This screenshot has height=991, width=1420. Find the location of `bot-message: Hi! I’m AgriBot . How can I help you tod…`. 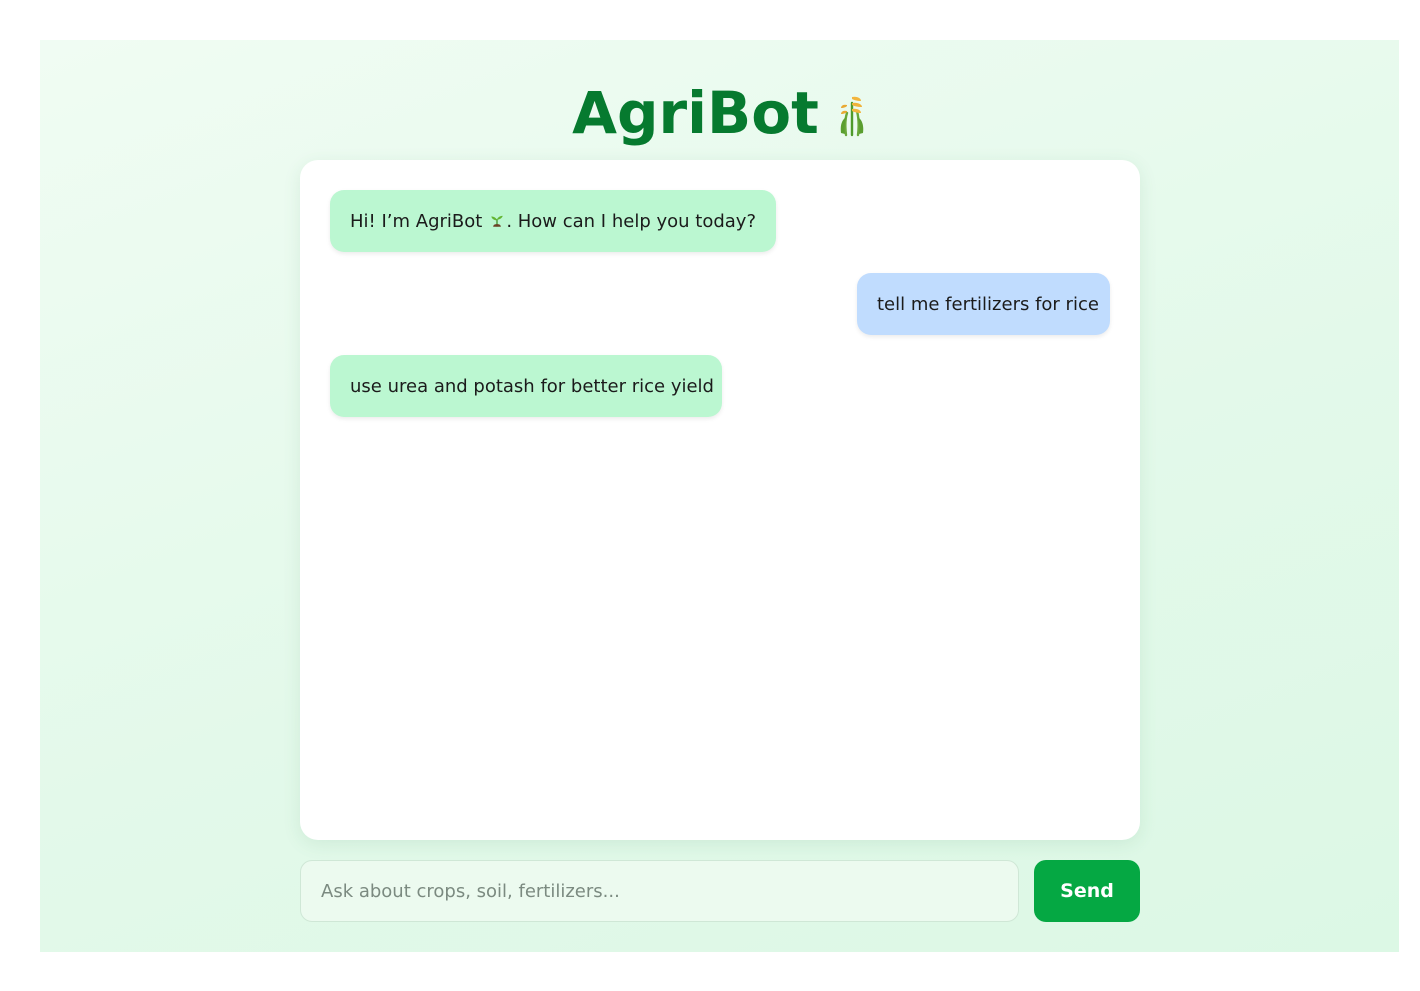

bot-message: Hi! I’m AgriBot . How can I help you tod… is located at coordinates (553, 221).